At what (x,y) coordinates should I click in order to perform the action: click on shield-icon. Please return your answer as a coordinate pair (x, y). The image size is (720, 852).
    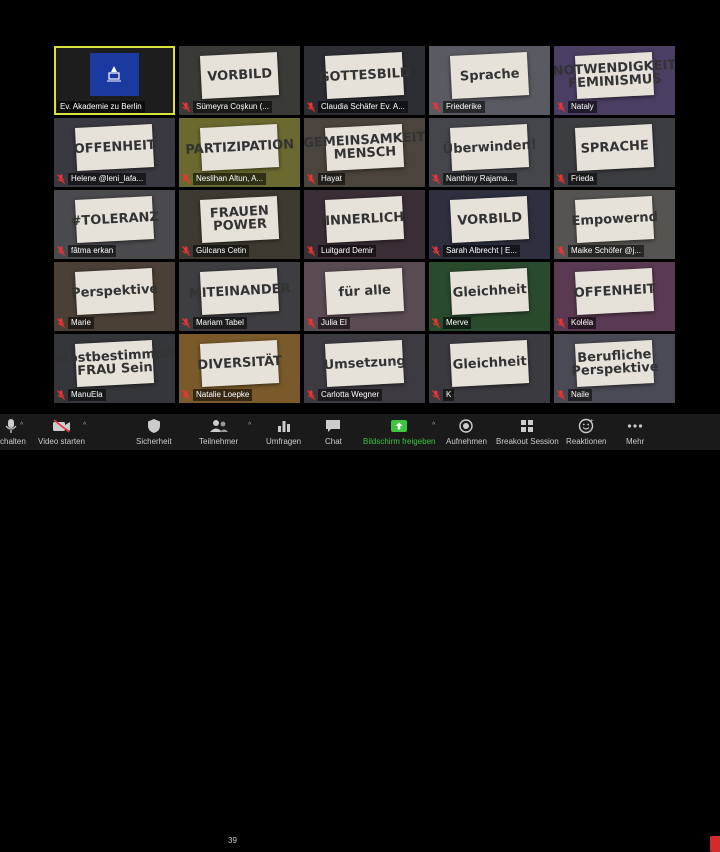
    Looking at the image, I should click on (154, 426).